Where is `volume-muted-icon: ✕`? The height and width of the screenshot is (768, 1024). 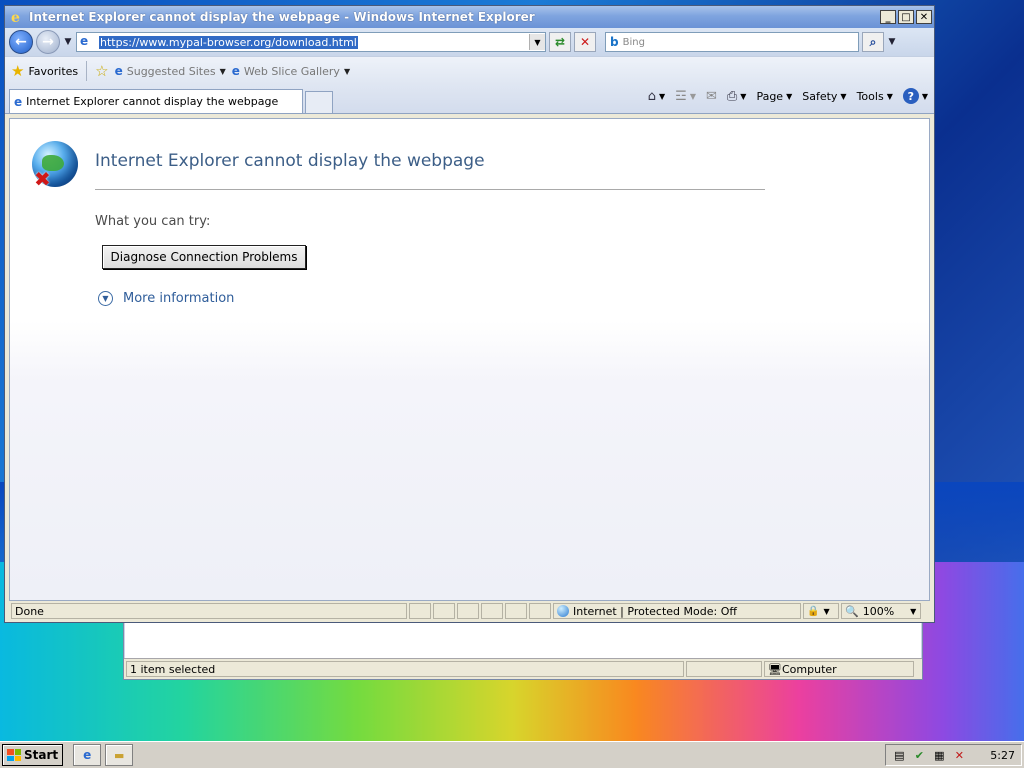 volume-muted-icon: ✕ is located at coordinates (959, 755).